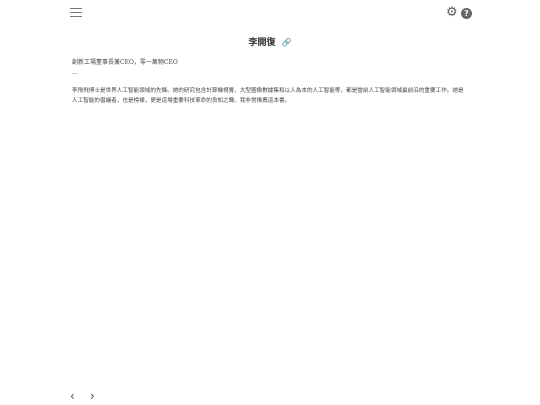  What do you see at coordinates (459, 12) in the screenshot?
I see `toolbar-right: ⚙ ?` at bounding box center [459, 12].